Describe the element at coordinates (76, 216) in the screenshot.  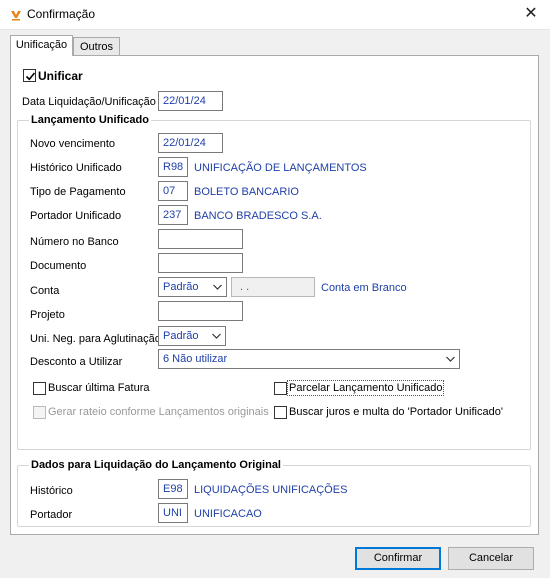
I see `portador-unificado-label: Portador Unificado` at that location.